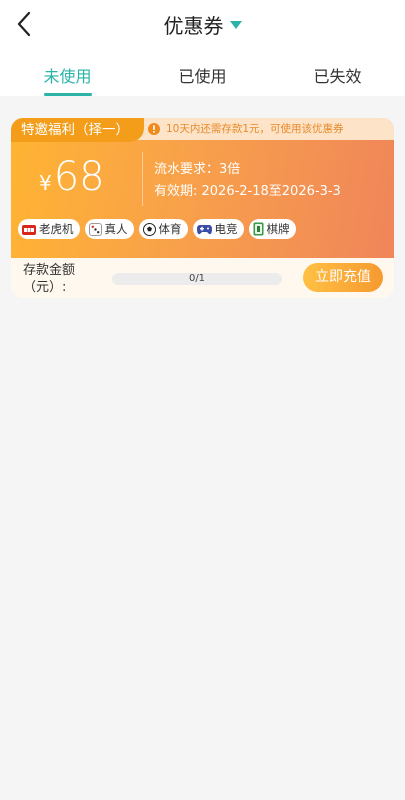 The height and width of the screenshot is (800, 405). Describe the element at coordinates (278, 229) in the screenshot. I see `chip-label: 棋牌` at that location.